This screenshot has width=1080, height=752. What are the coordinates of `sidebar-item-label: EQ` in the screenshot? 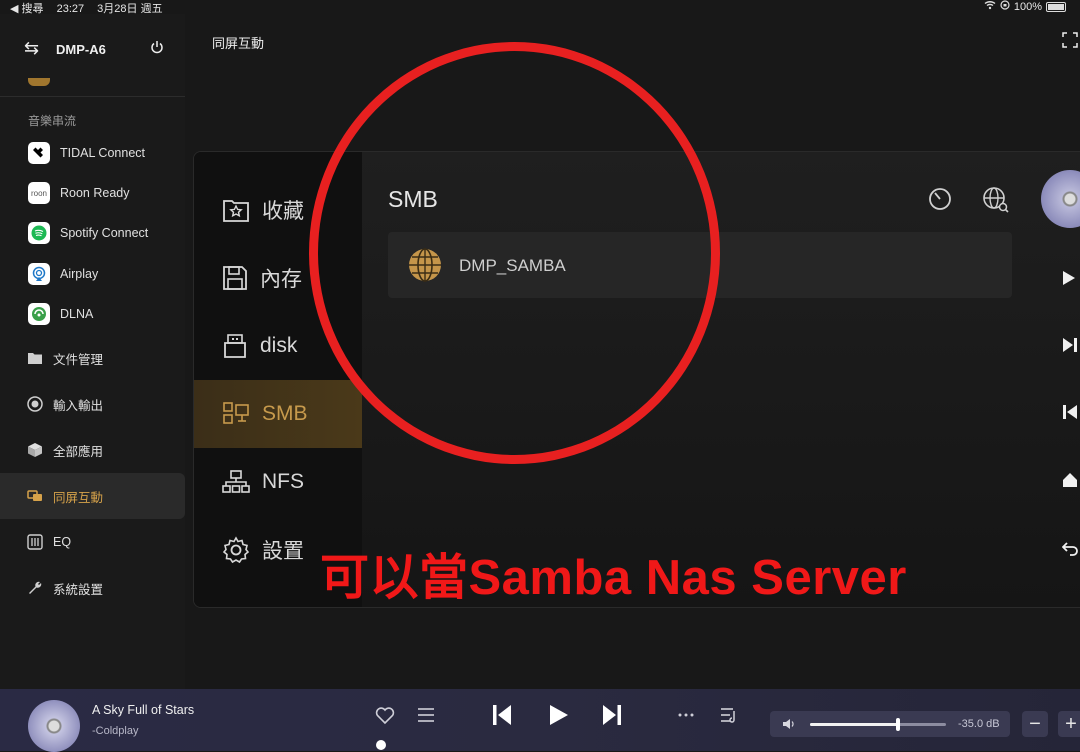 It's located at (62, 542).